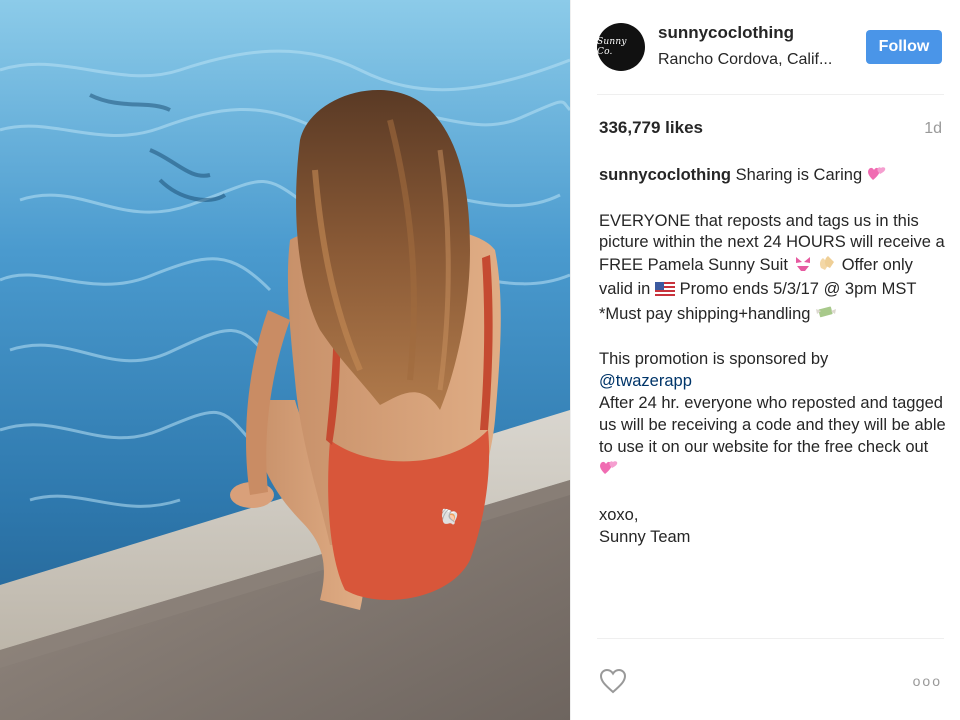 Image resolution: width=960 pixels, height=720 pixels. Describe the element at coordinates (645, 536) in the screenshot. I see `signoff-line-2: Sunny Team` at that location.